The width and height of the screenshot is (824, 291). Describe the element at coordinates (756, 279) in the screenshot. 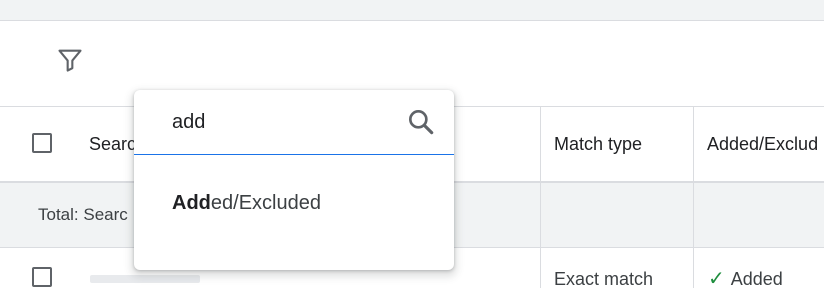

I see `added-excluded-value: Added` at that location.